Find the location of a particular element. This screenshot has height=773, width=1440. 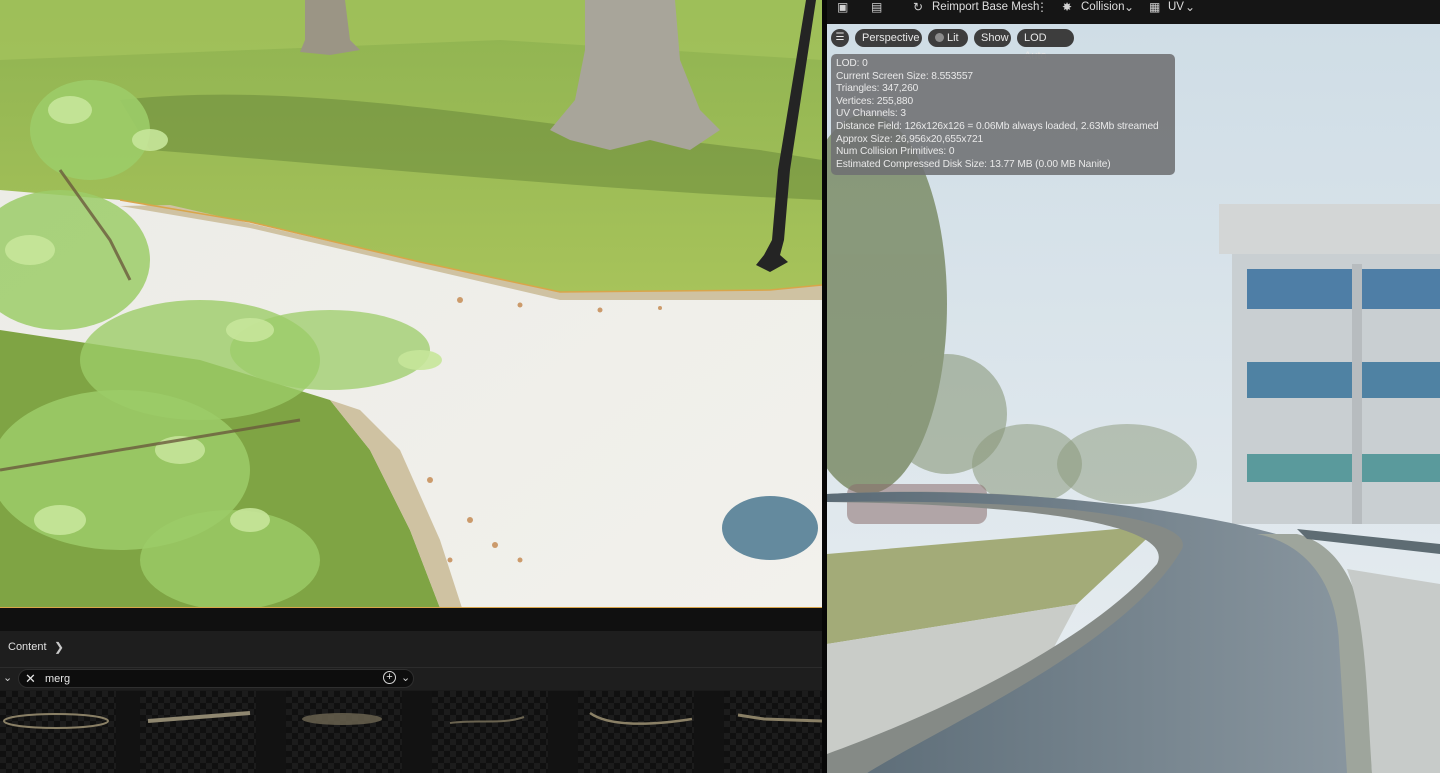

search-box: ✕ + ⌄ is located at coordinates (216, 678).